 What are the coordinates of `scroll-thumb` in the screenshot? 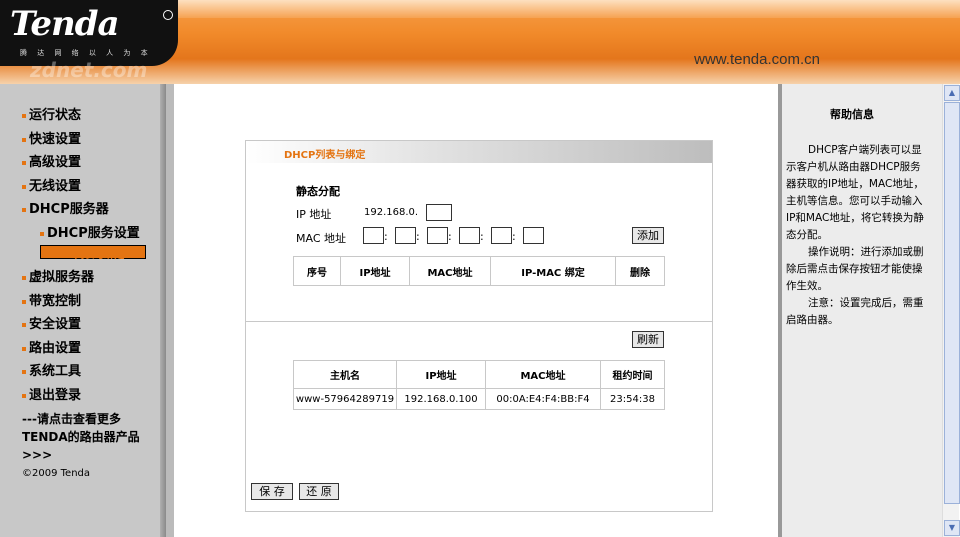 It's located at (952, 303).